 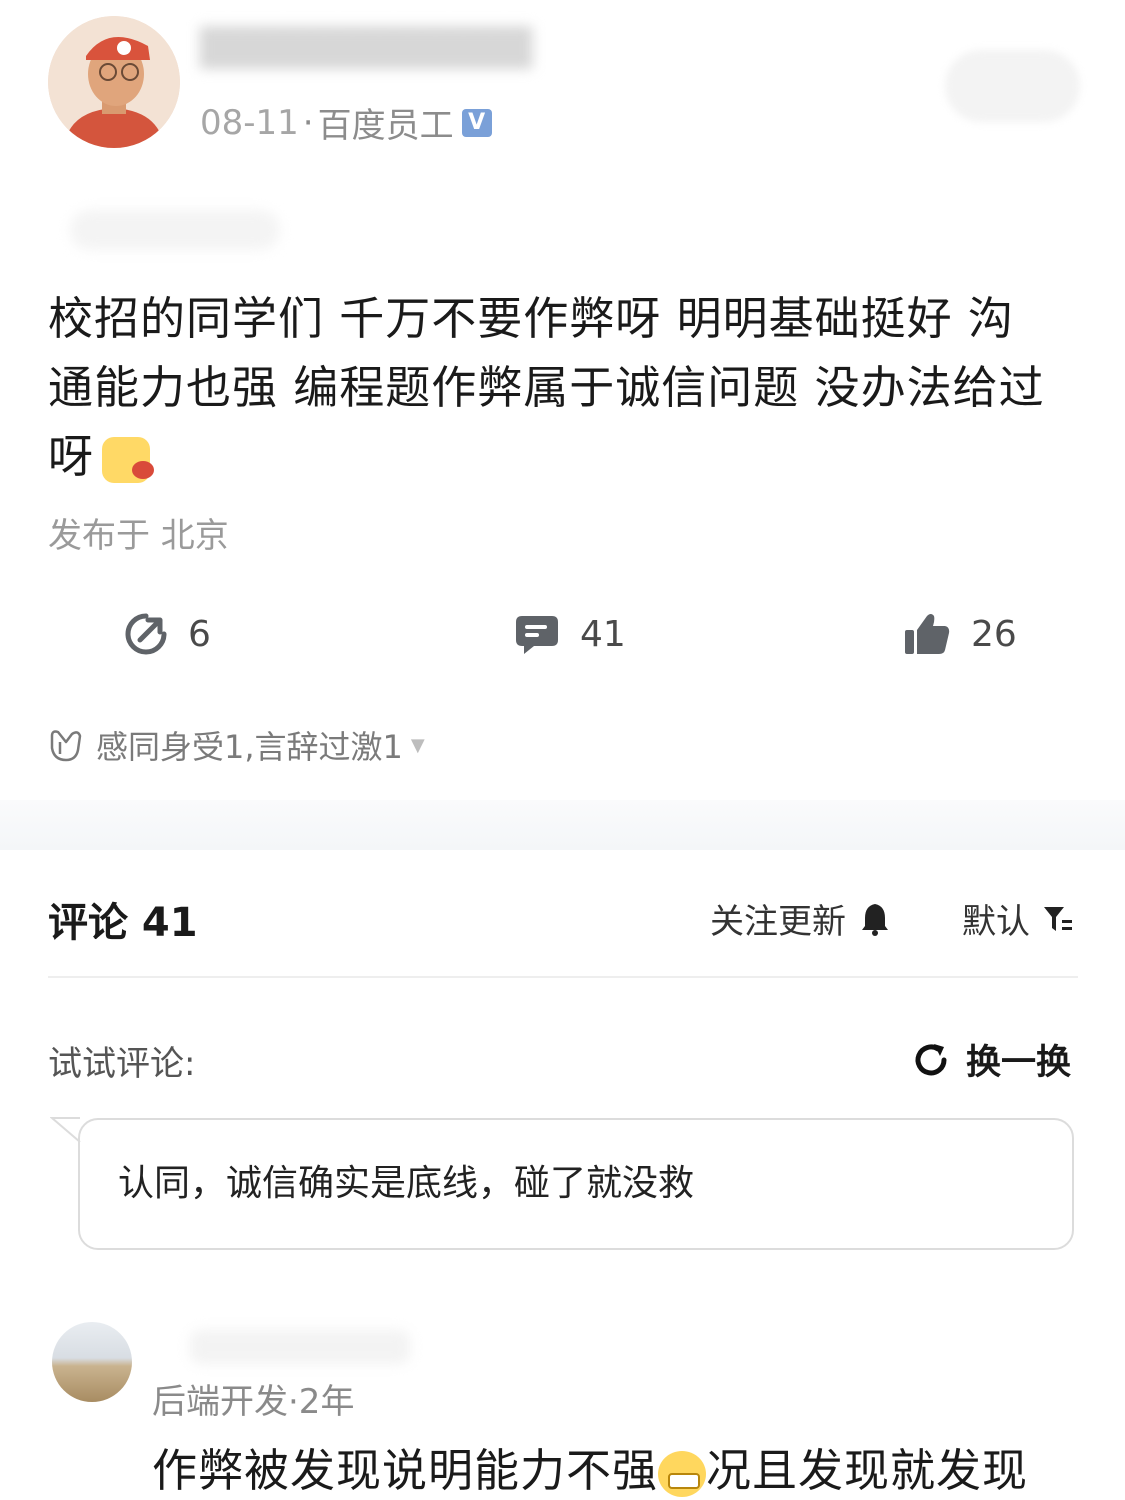 I want to click on reactions-summary: 感同身受1,言辞过激1 ▼, so click(x=236, y=745).